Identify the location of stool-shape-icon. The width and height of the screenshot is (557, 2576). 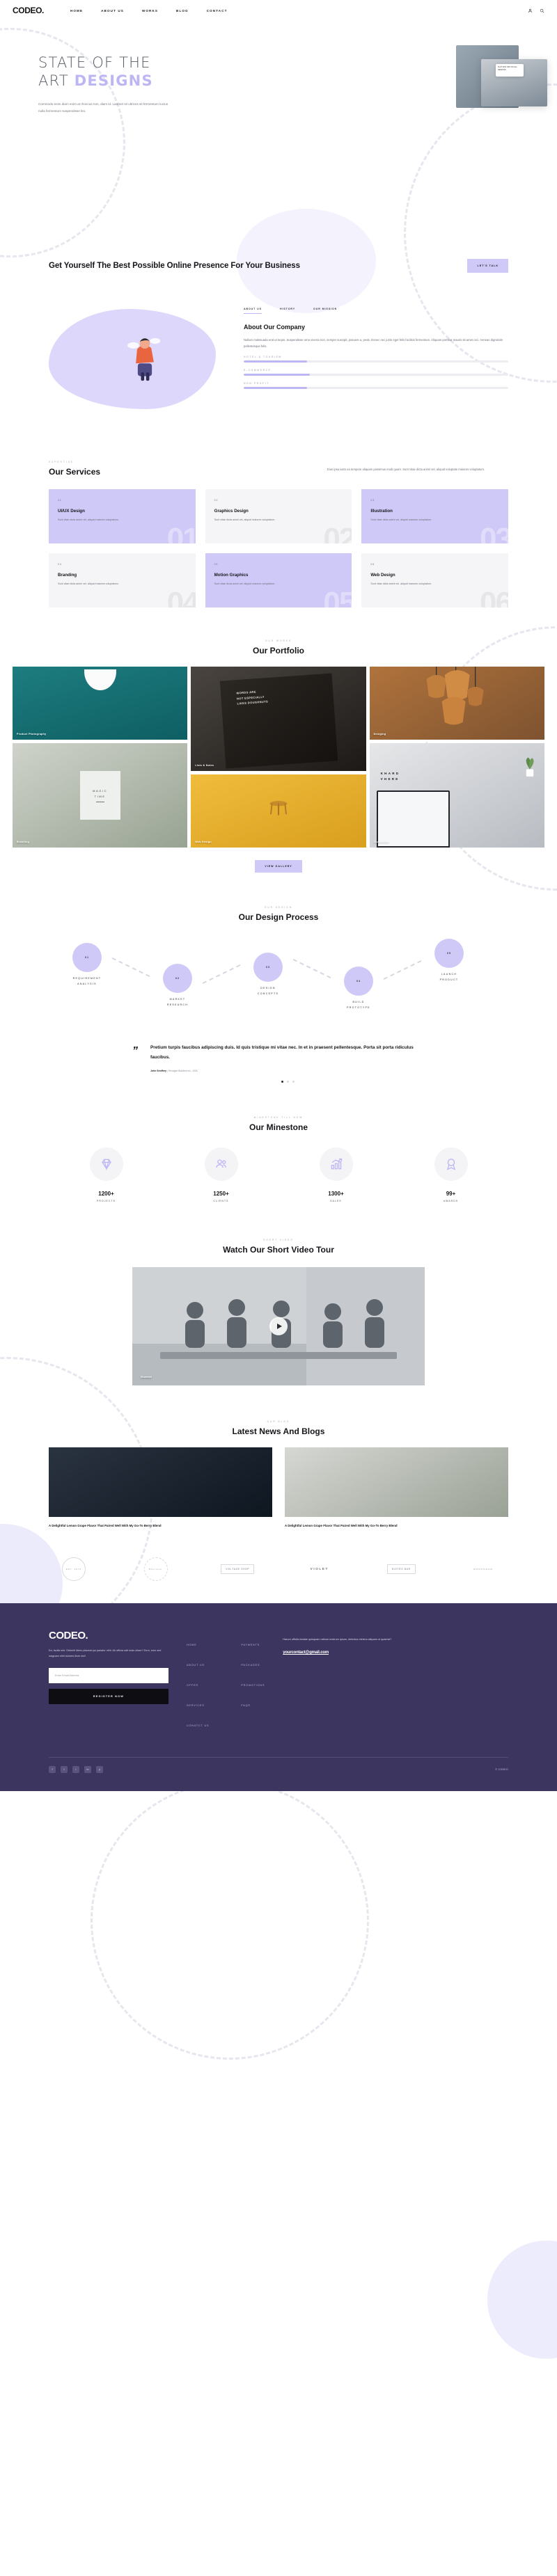
(278, 808).